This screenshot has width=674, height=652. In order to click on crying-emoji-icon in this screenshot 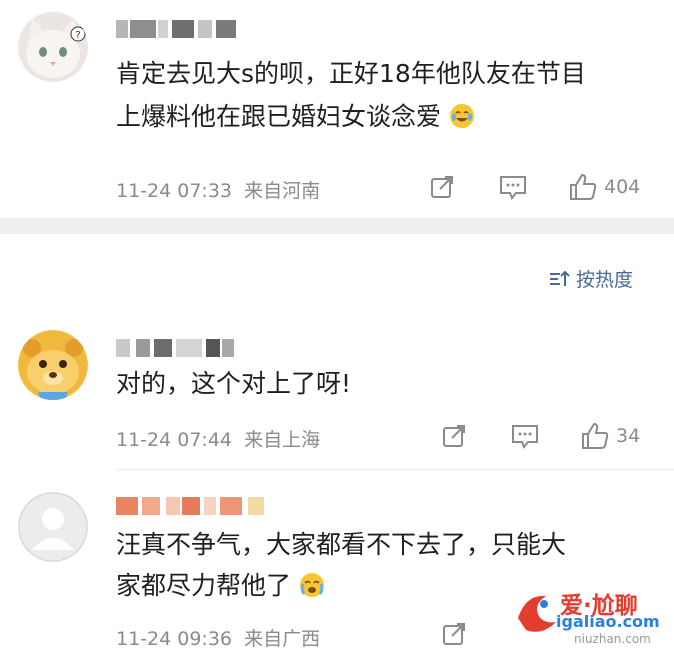, I will do `click(312, 589)`.